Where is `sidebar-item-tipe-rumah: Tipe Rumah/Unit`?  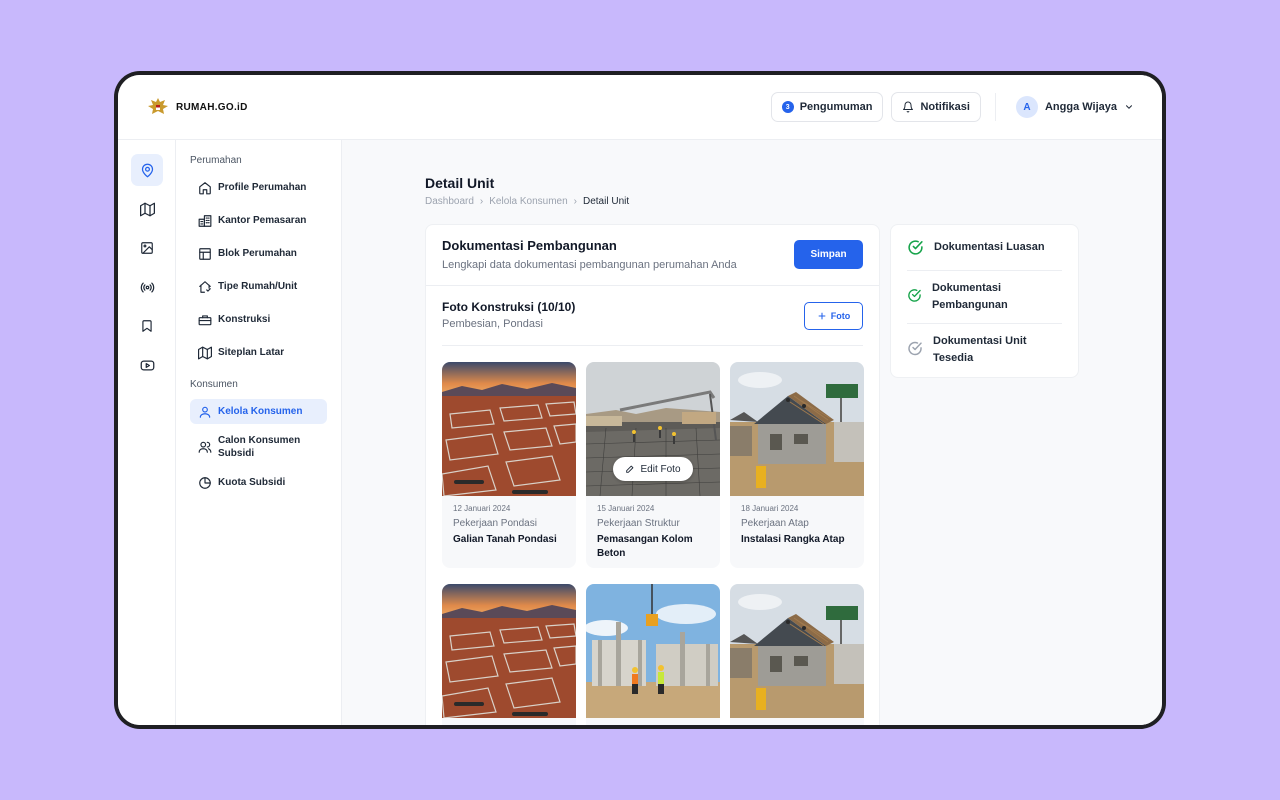
sidebar-item-tipe-rumah: Tipe Rumah/Unit is located at coordinates (258, 286).